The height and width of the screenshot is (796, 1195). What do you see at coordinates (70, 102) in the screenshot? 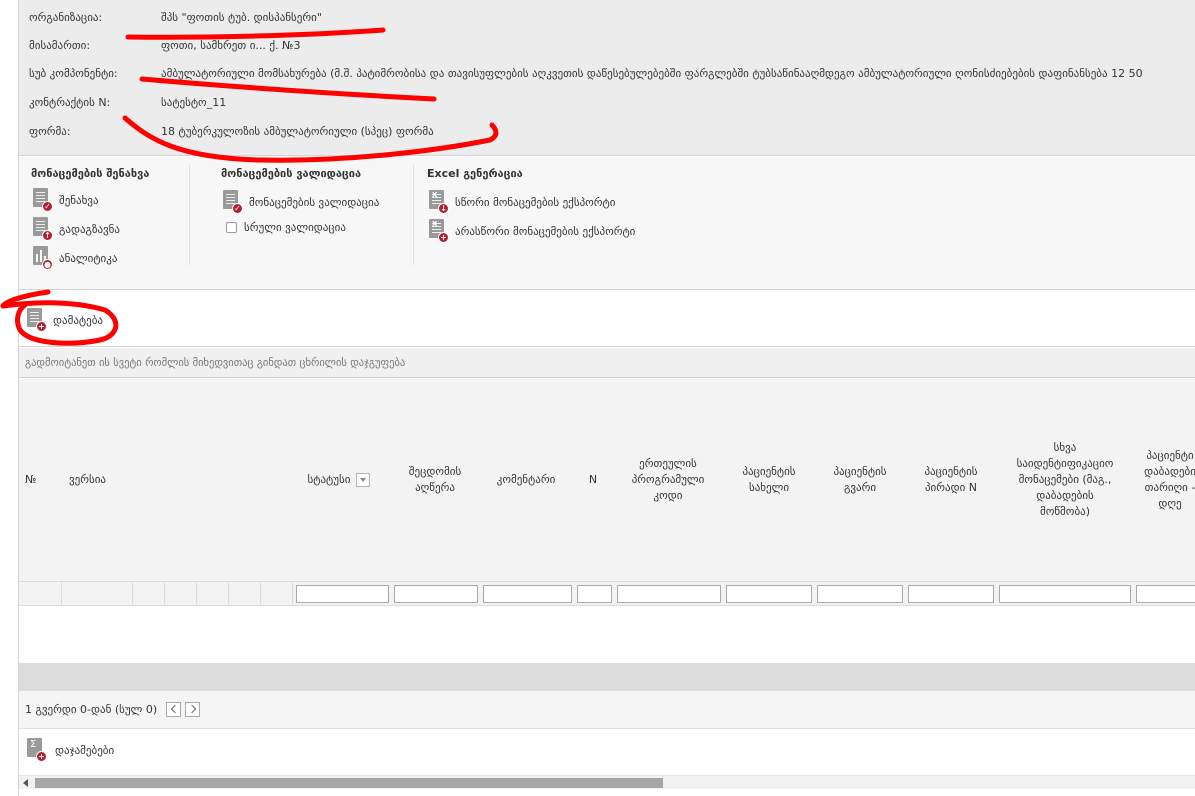
I see `info-label: კონტრაქტის N:` at bounding box center [70, 102].